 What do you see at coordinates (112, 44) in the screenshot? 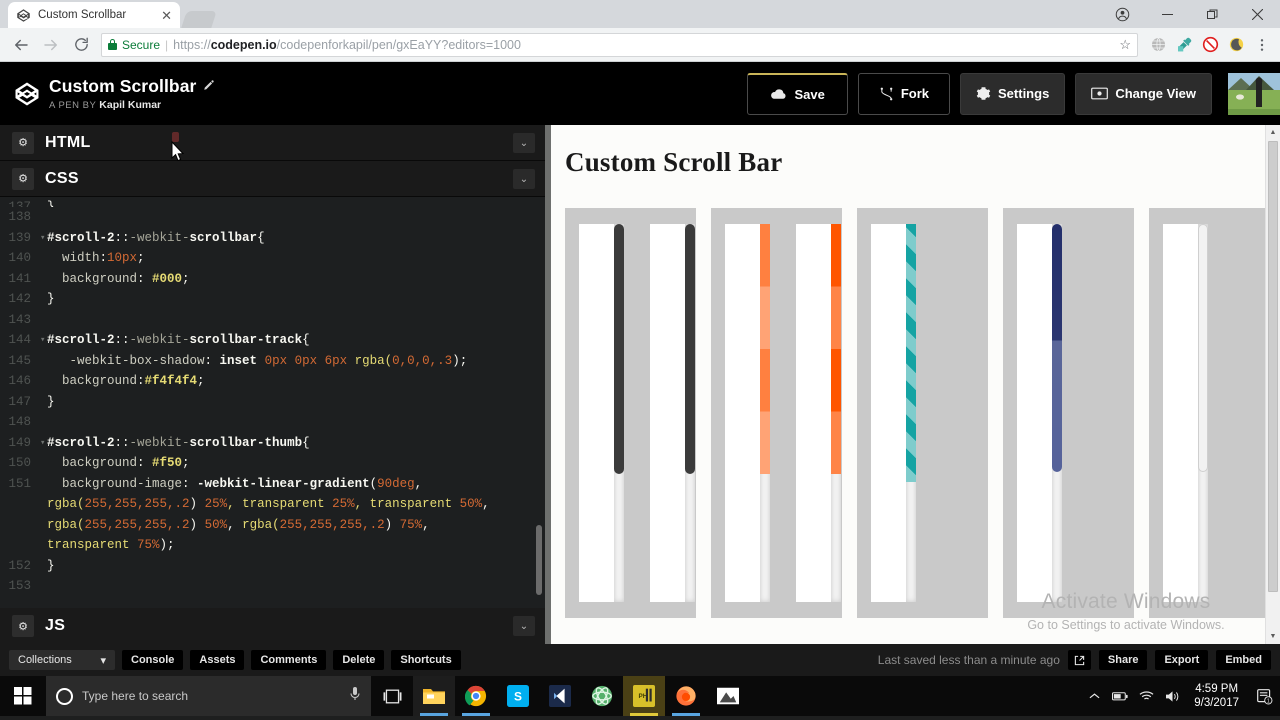
I see `lock-icon` at bounding box center [112, 44].